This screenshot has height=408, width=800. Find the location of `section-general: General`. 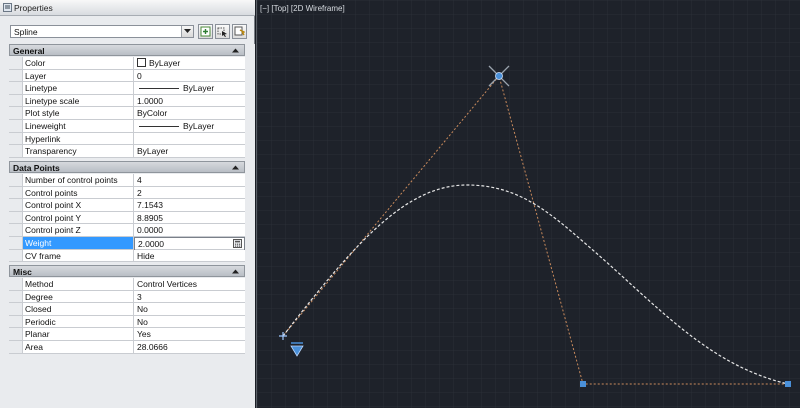

section-general: General is located at coordinates (127, 50).